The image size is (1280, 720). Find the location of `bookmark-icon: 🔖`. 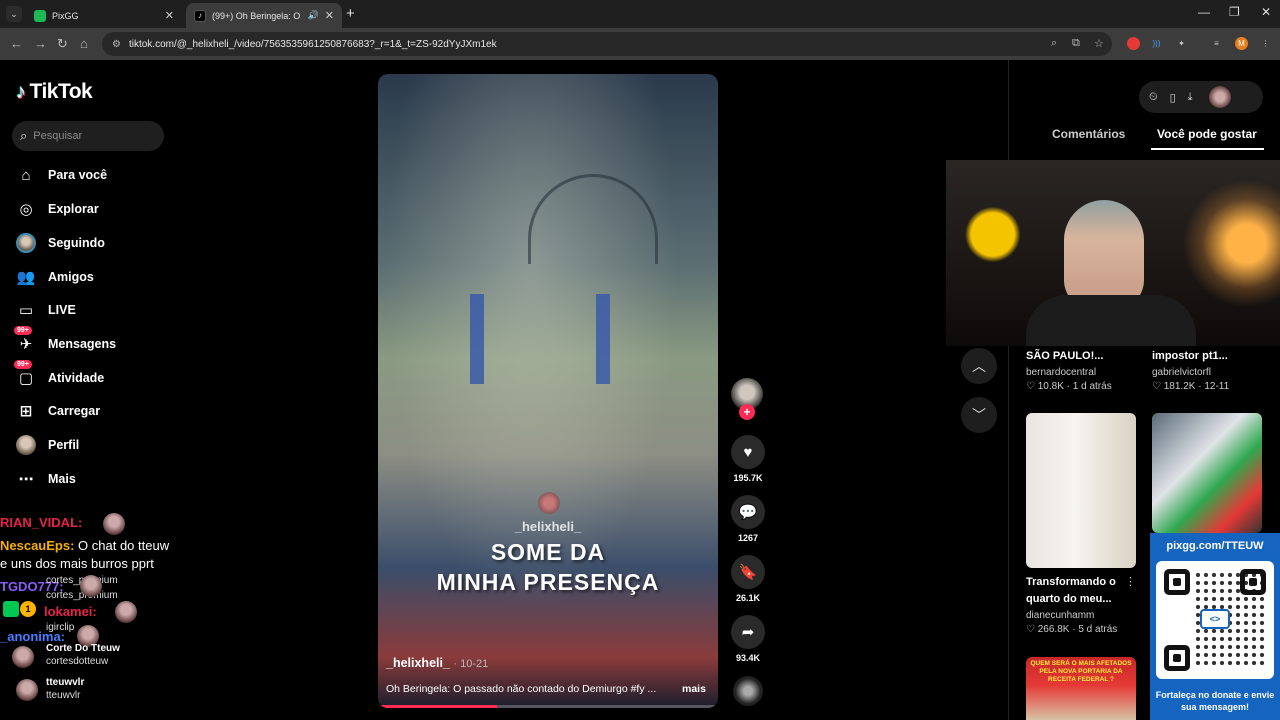

bookmark-icon: 🔖 is located at coordinates (748, 572).